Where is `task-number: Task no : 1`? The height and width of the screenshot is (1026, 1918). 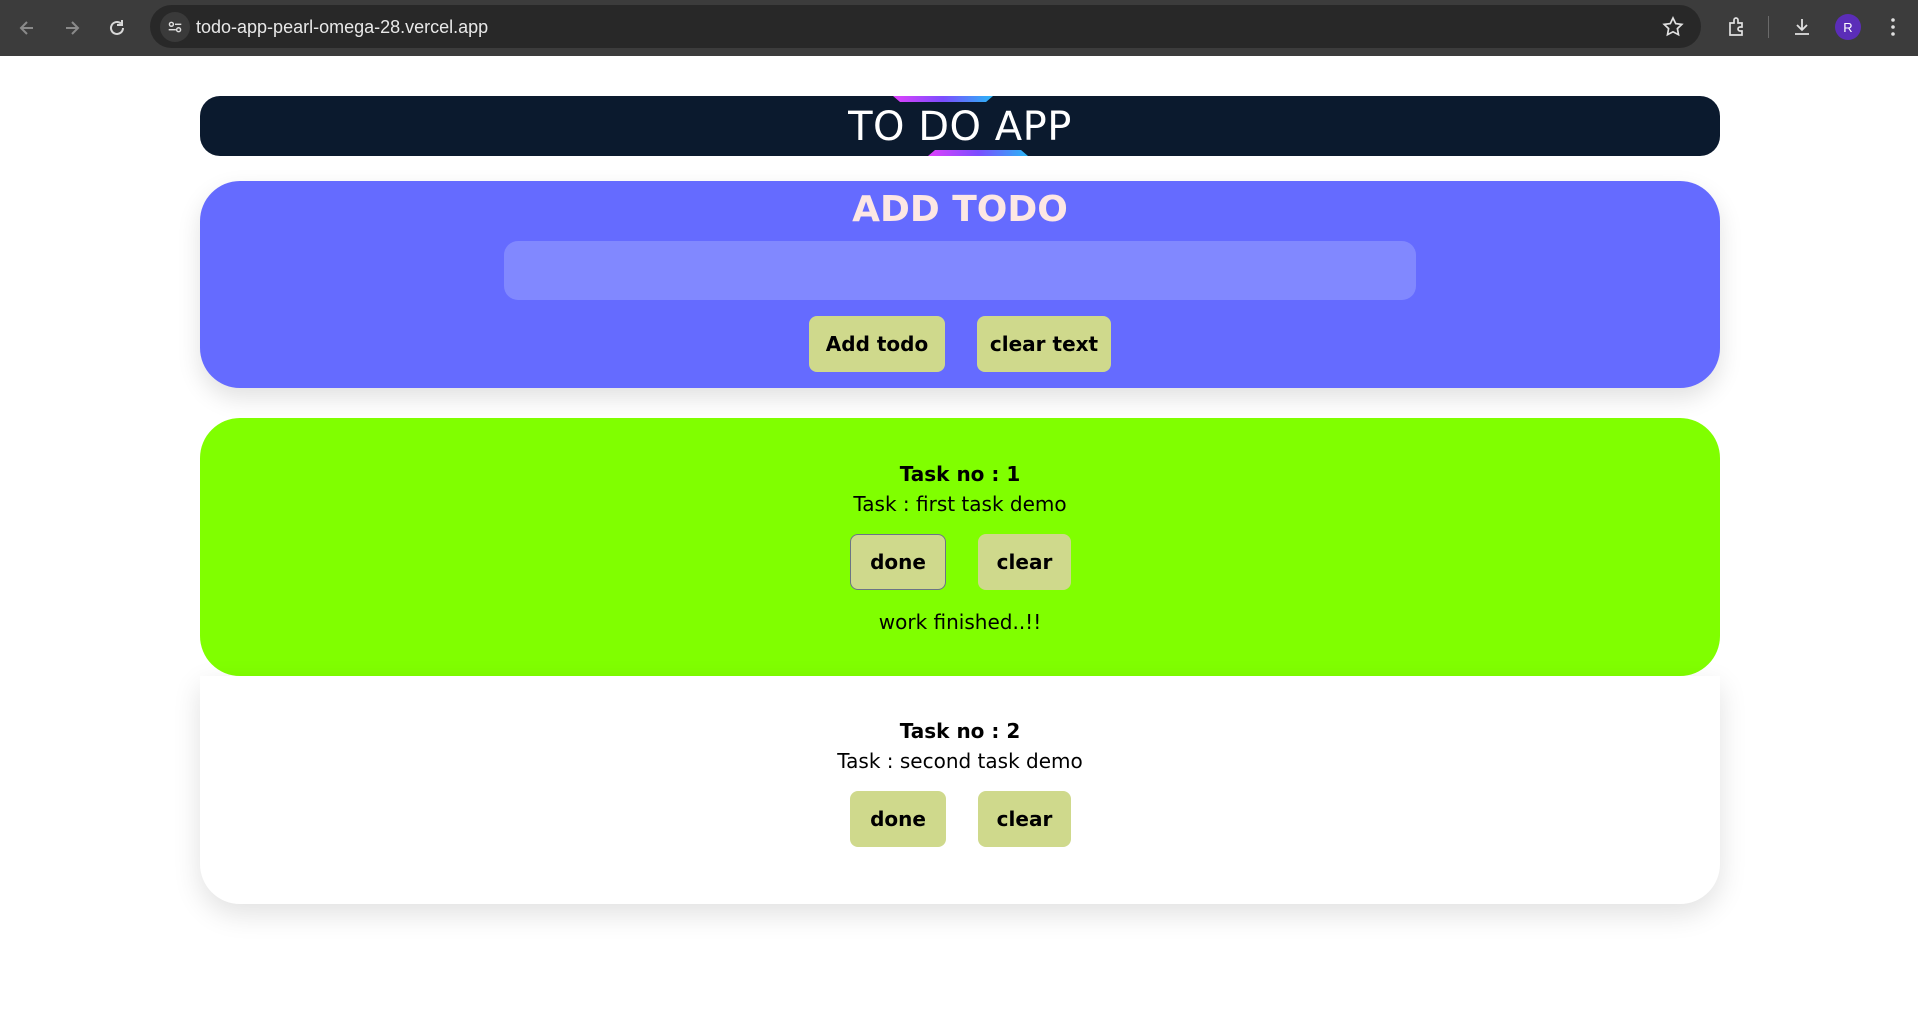
task-number: Task no : 1 is located at coordinates (960, 474).